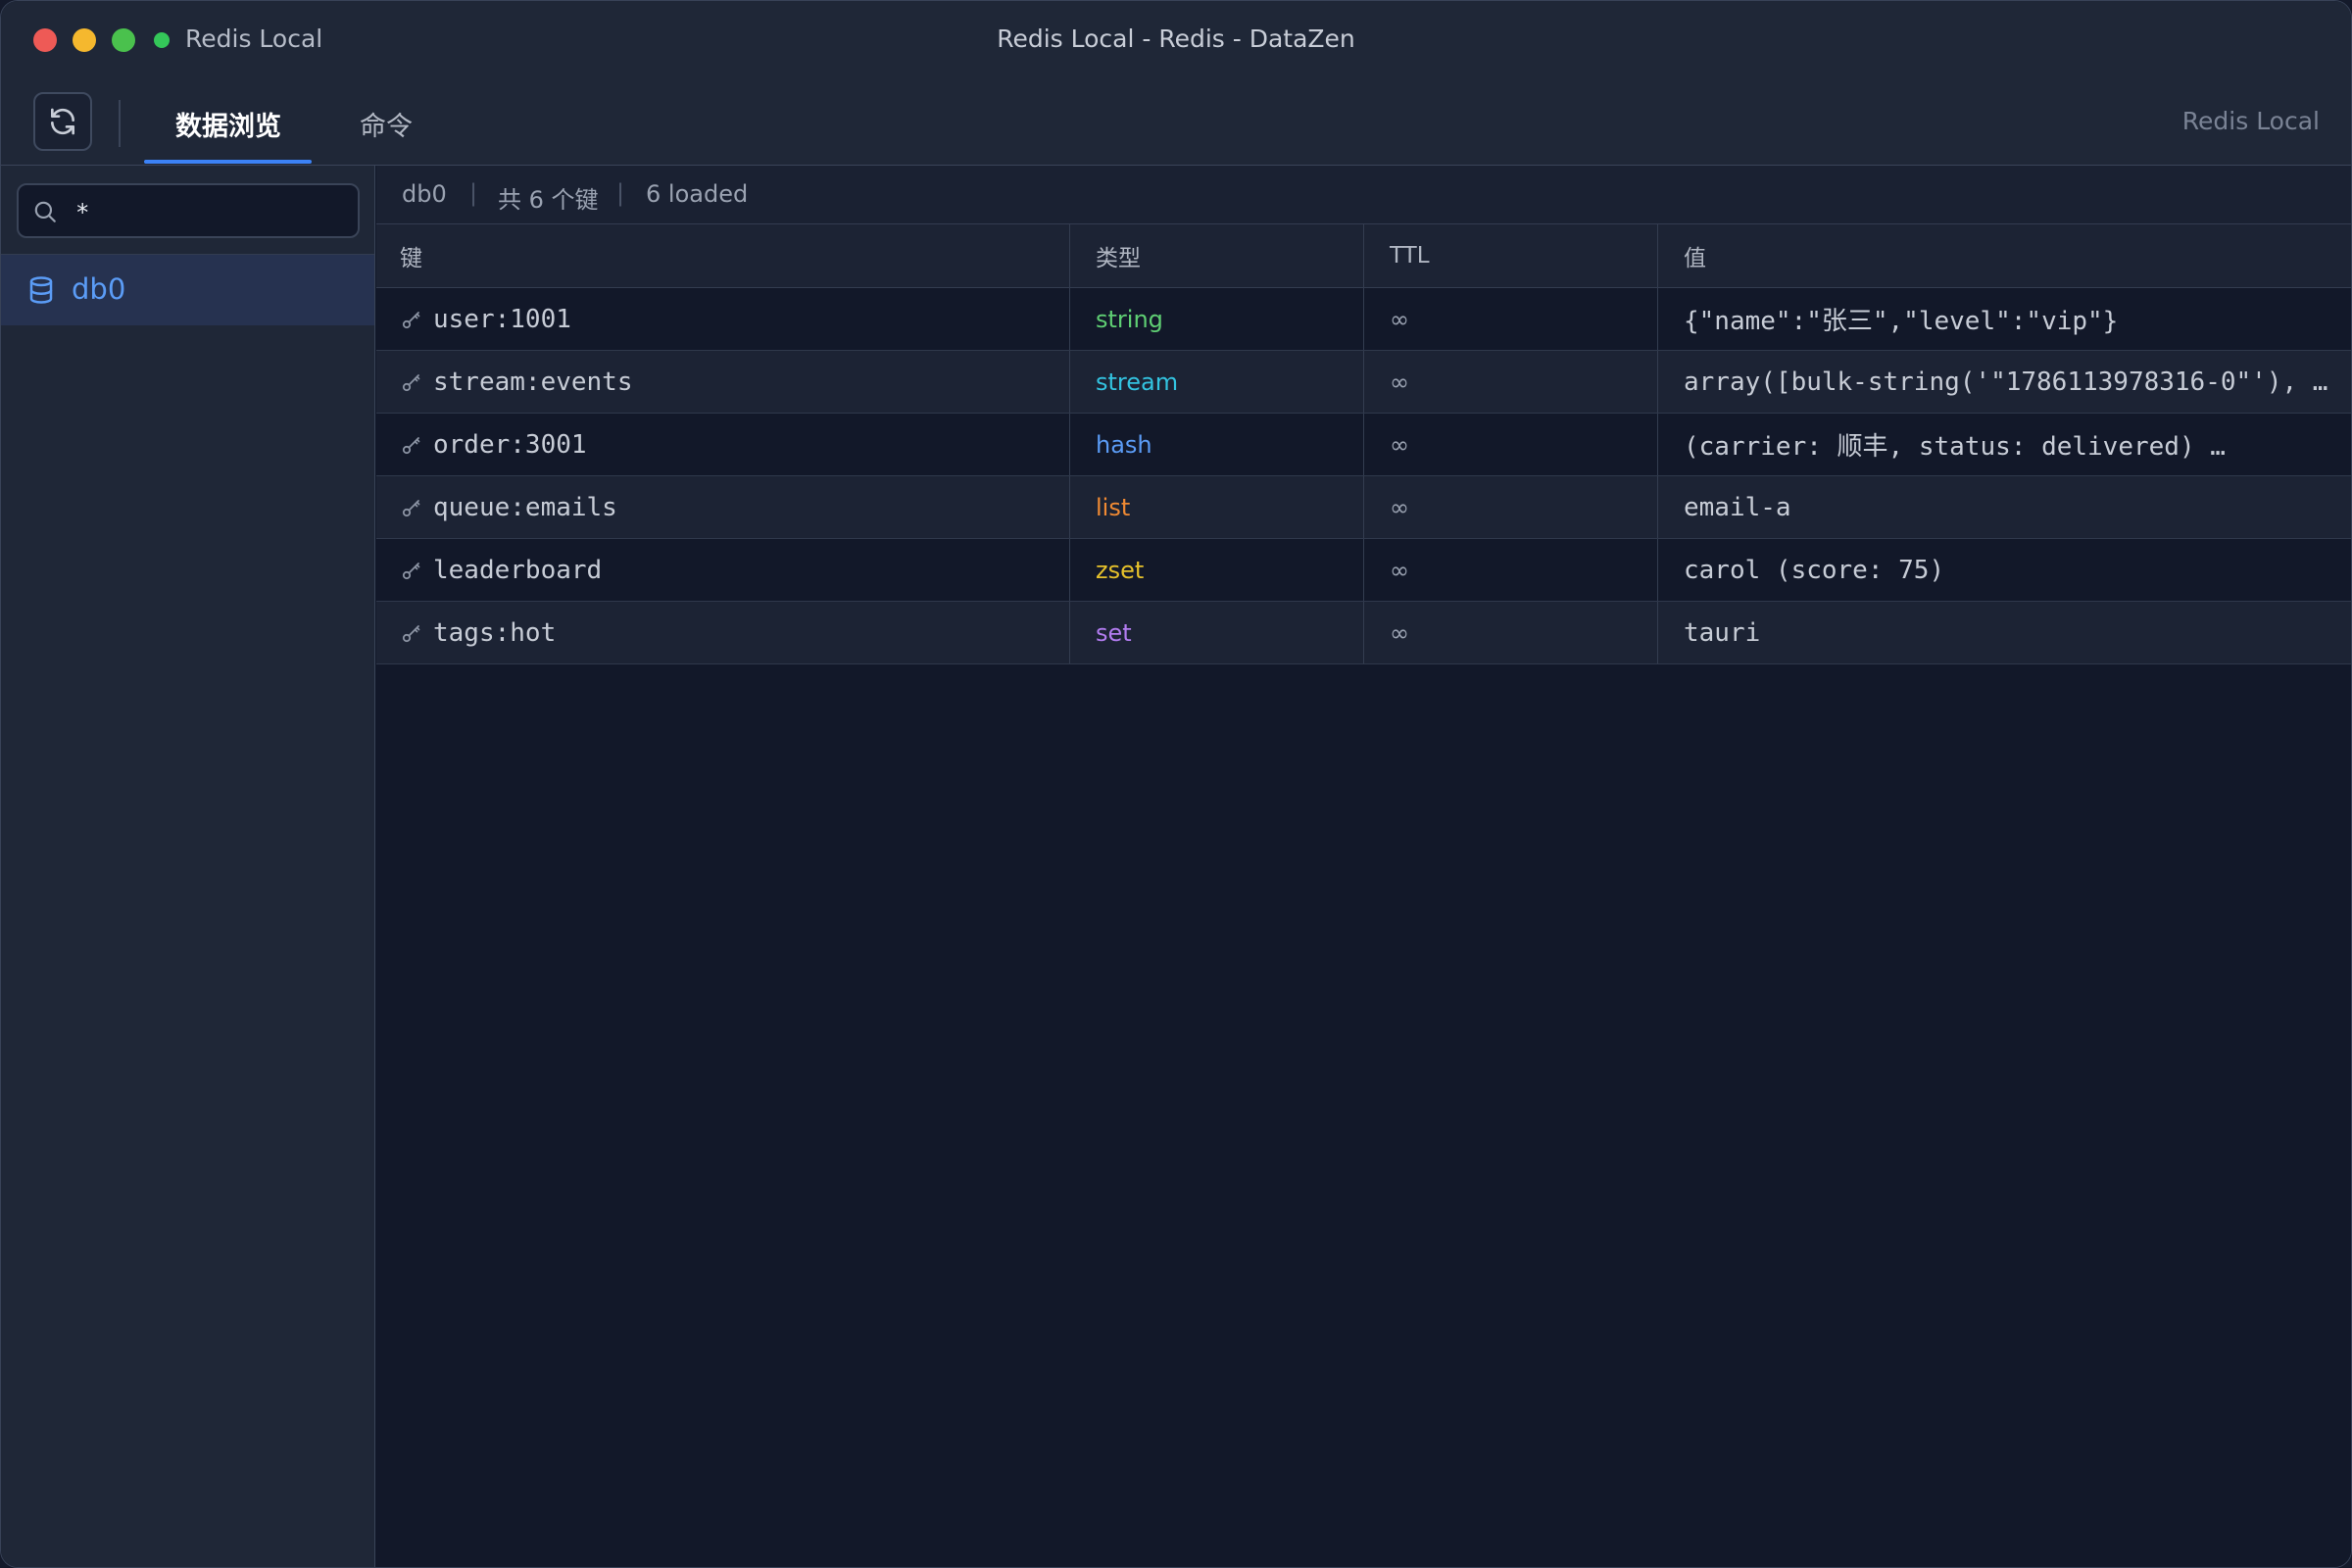  I want to click on type-cell: hash, so click(1217, 444).